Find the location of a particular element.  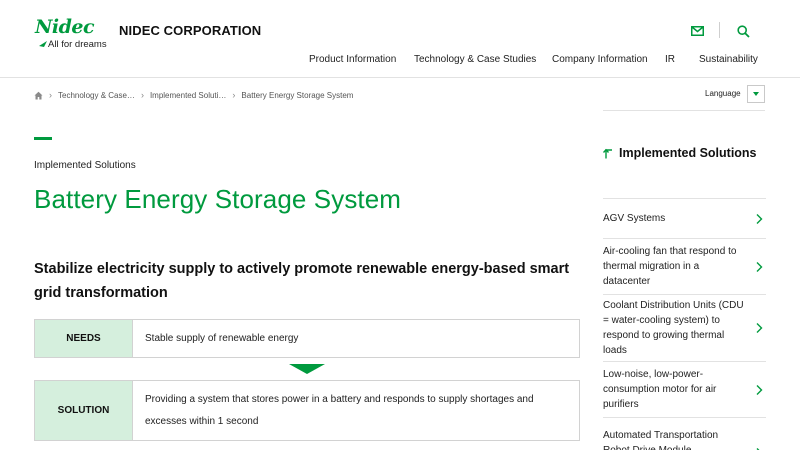

category-label: Implemented Solutions is located at coordinates (85, 165).